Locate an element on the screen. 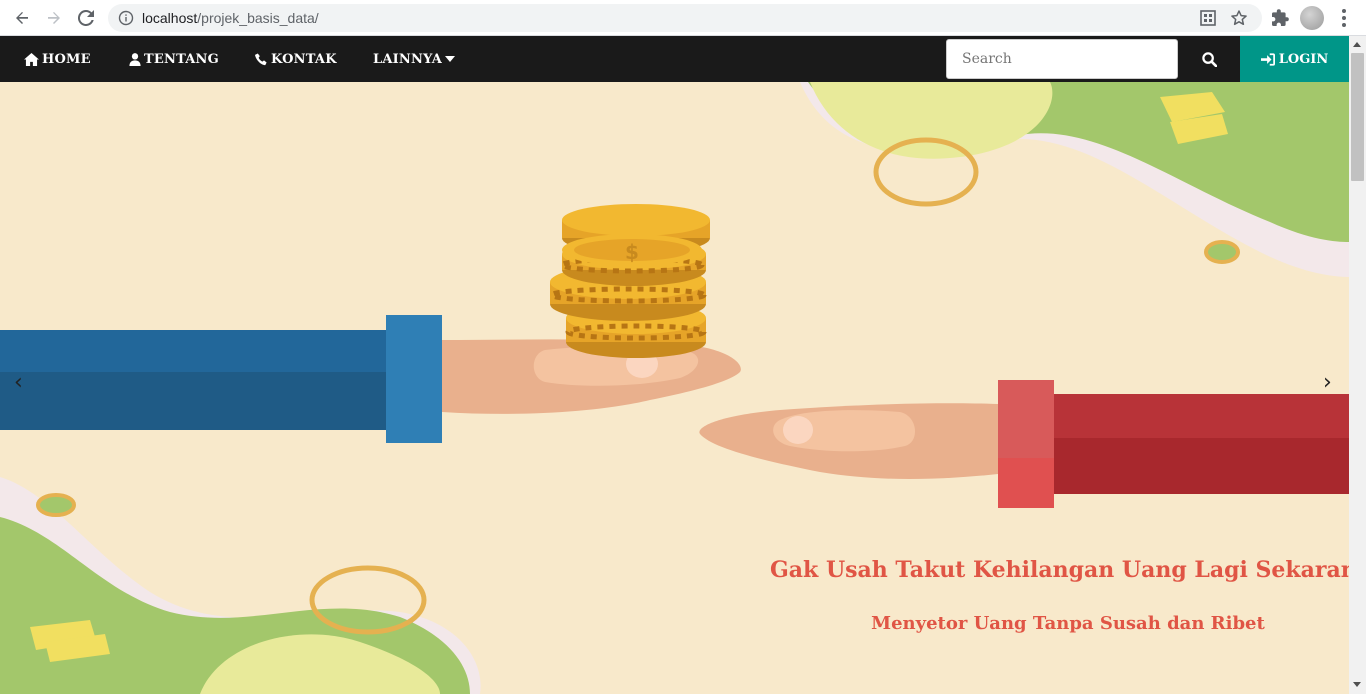 This screenshot has width=1366, height=694. browser-menu-icon is located at coordinates (1344, 18).